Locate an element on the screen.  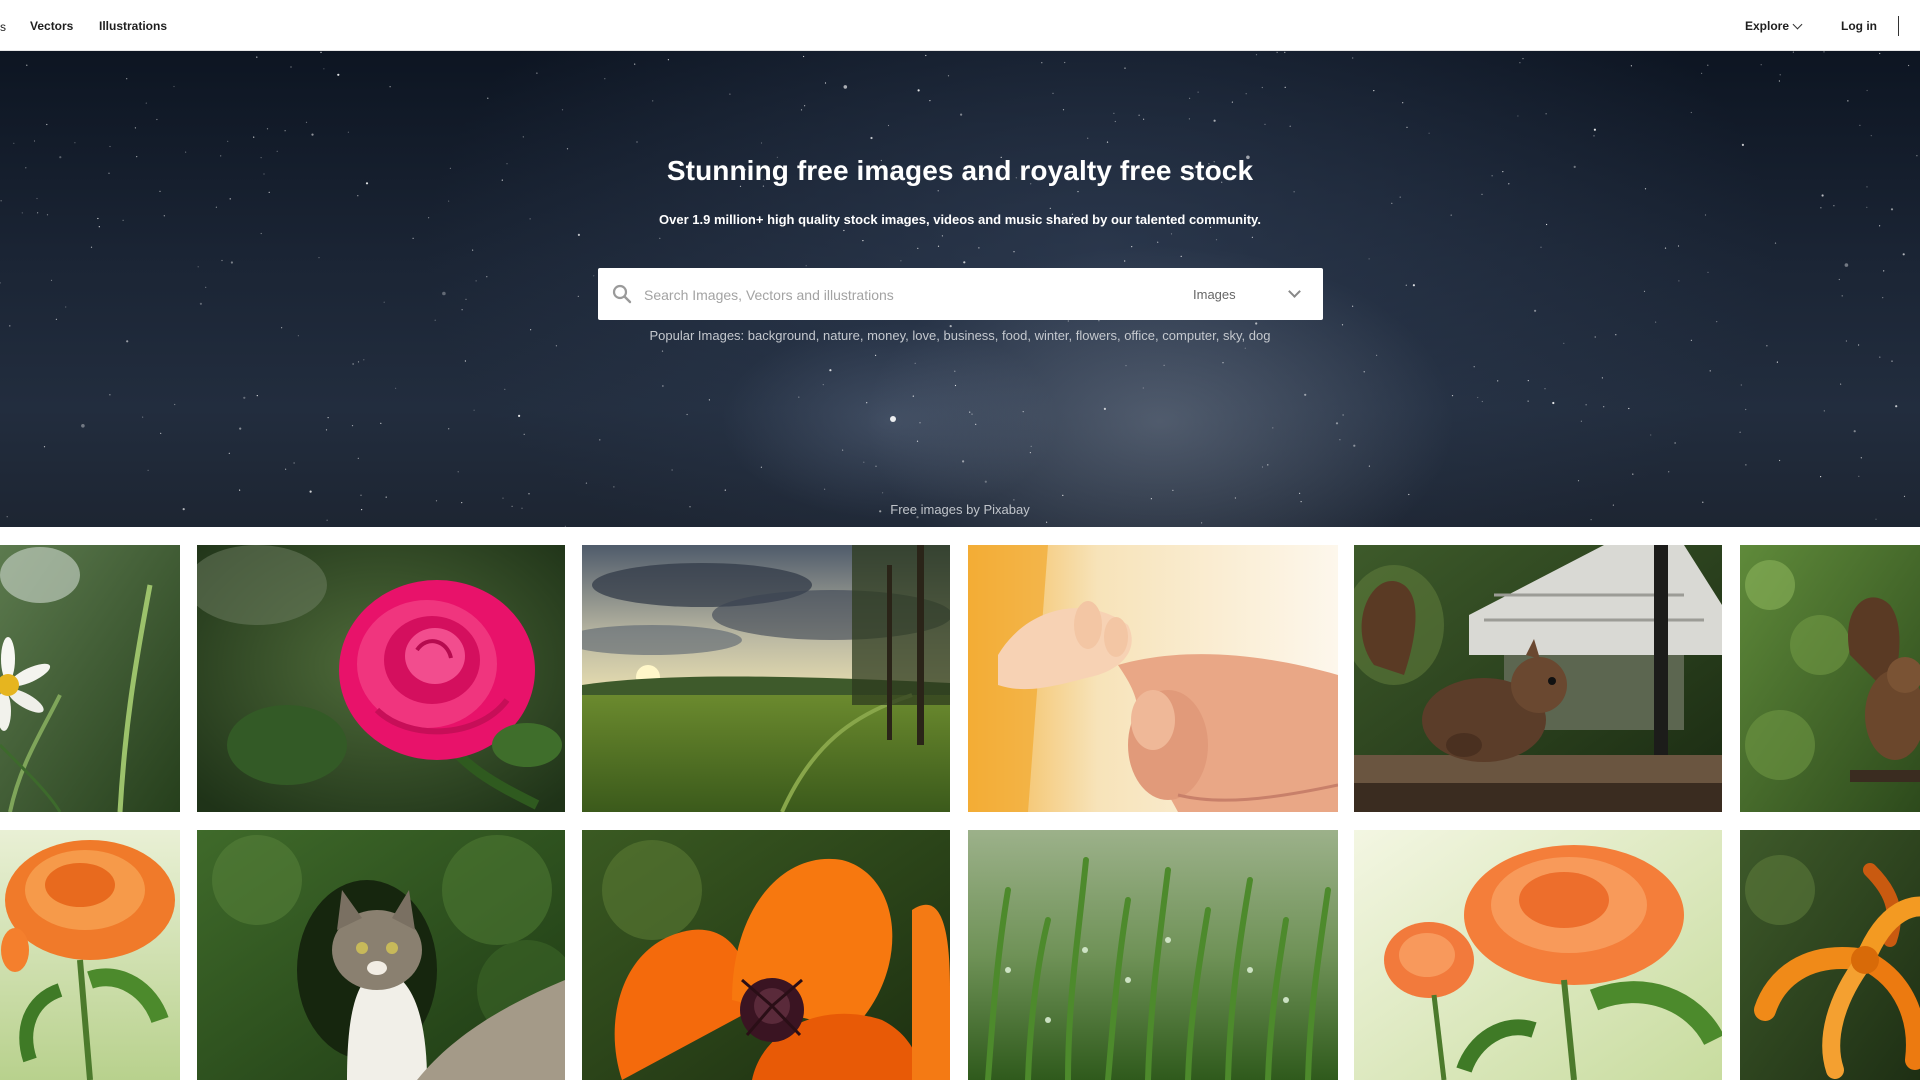
orange-poppy-photo is located at coordinates (766, 955).